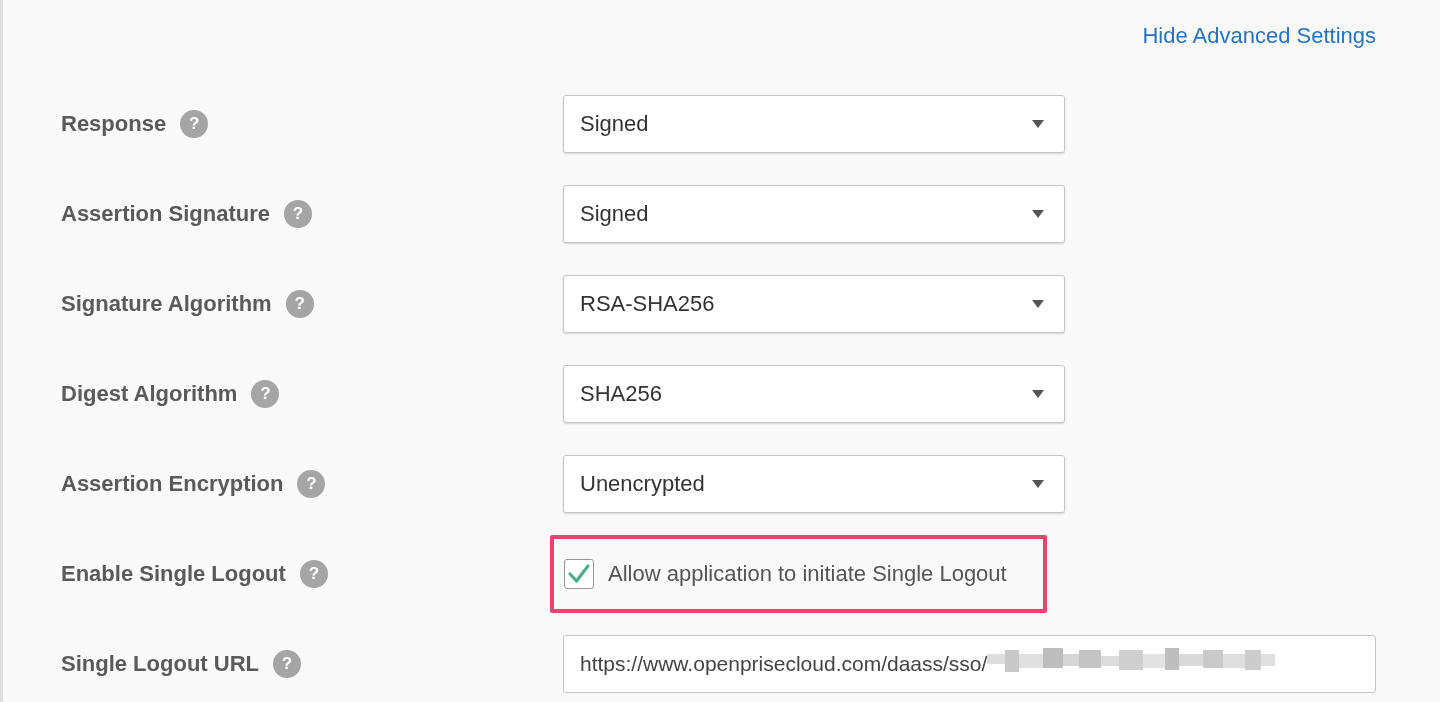 This screenshot has height=702, width=1440. Describe the element at coordinates (814, 304) in the screenshot. I see `dropdown: RSA-SHA256` at that location.